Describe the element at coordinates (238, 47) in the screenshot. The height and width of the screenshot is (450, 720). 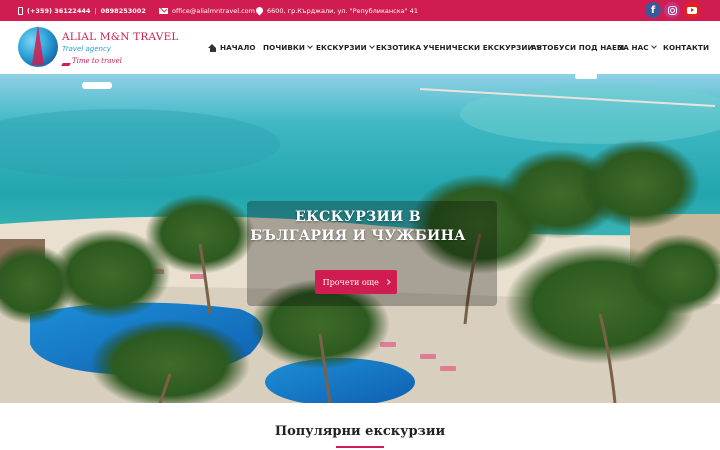
I see `nav-item-label: НАЧАЛО` at that location.